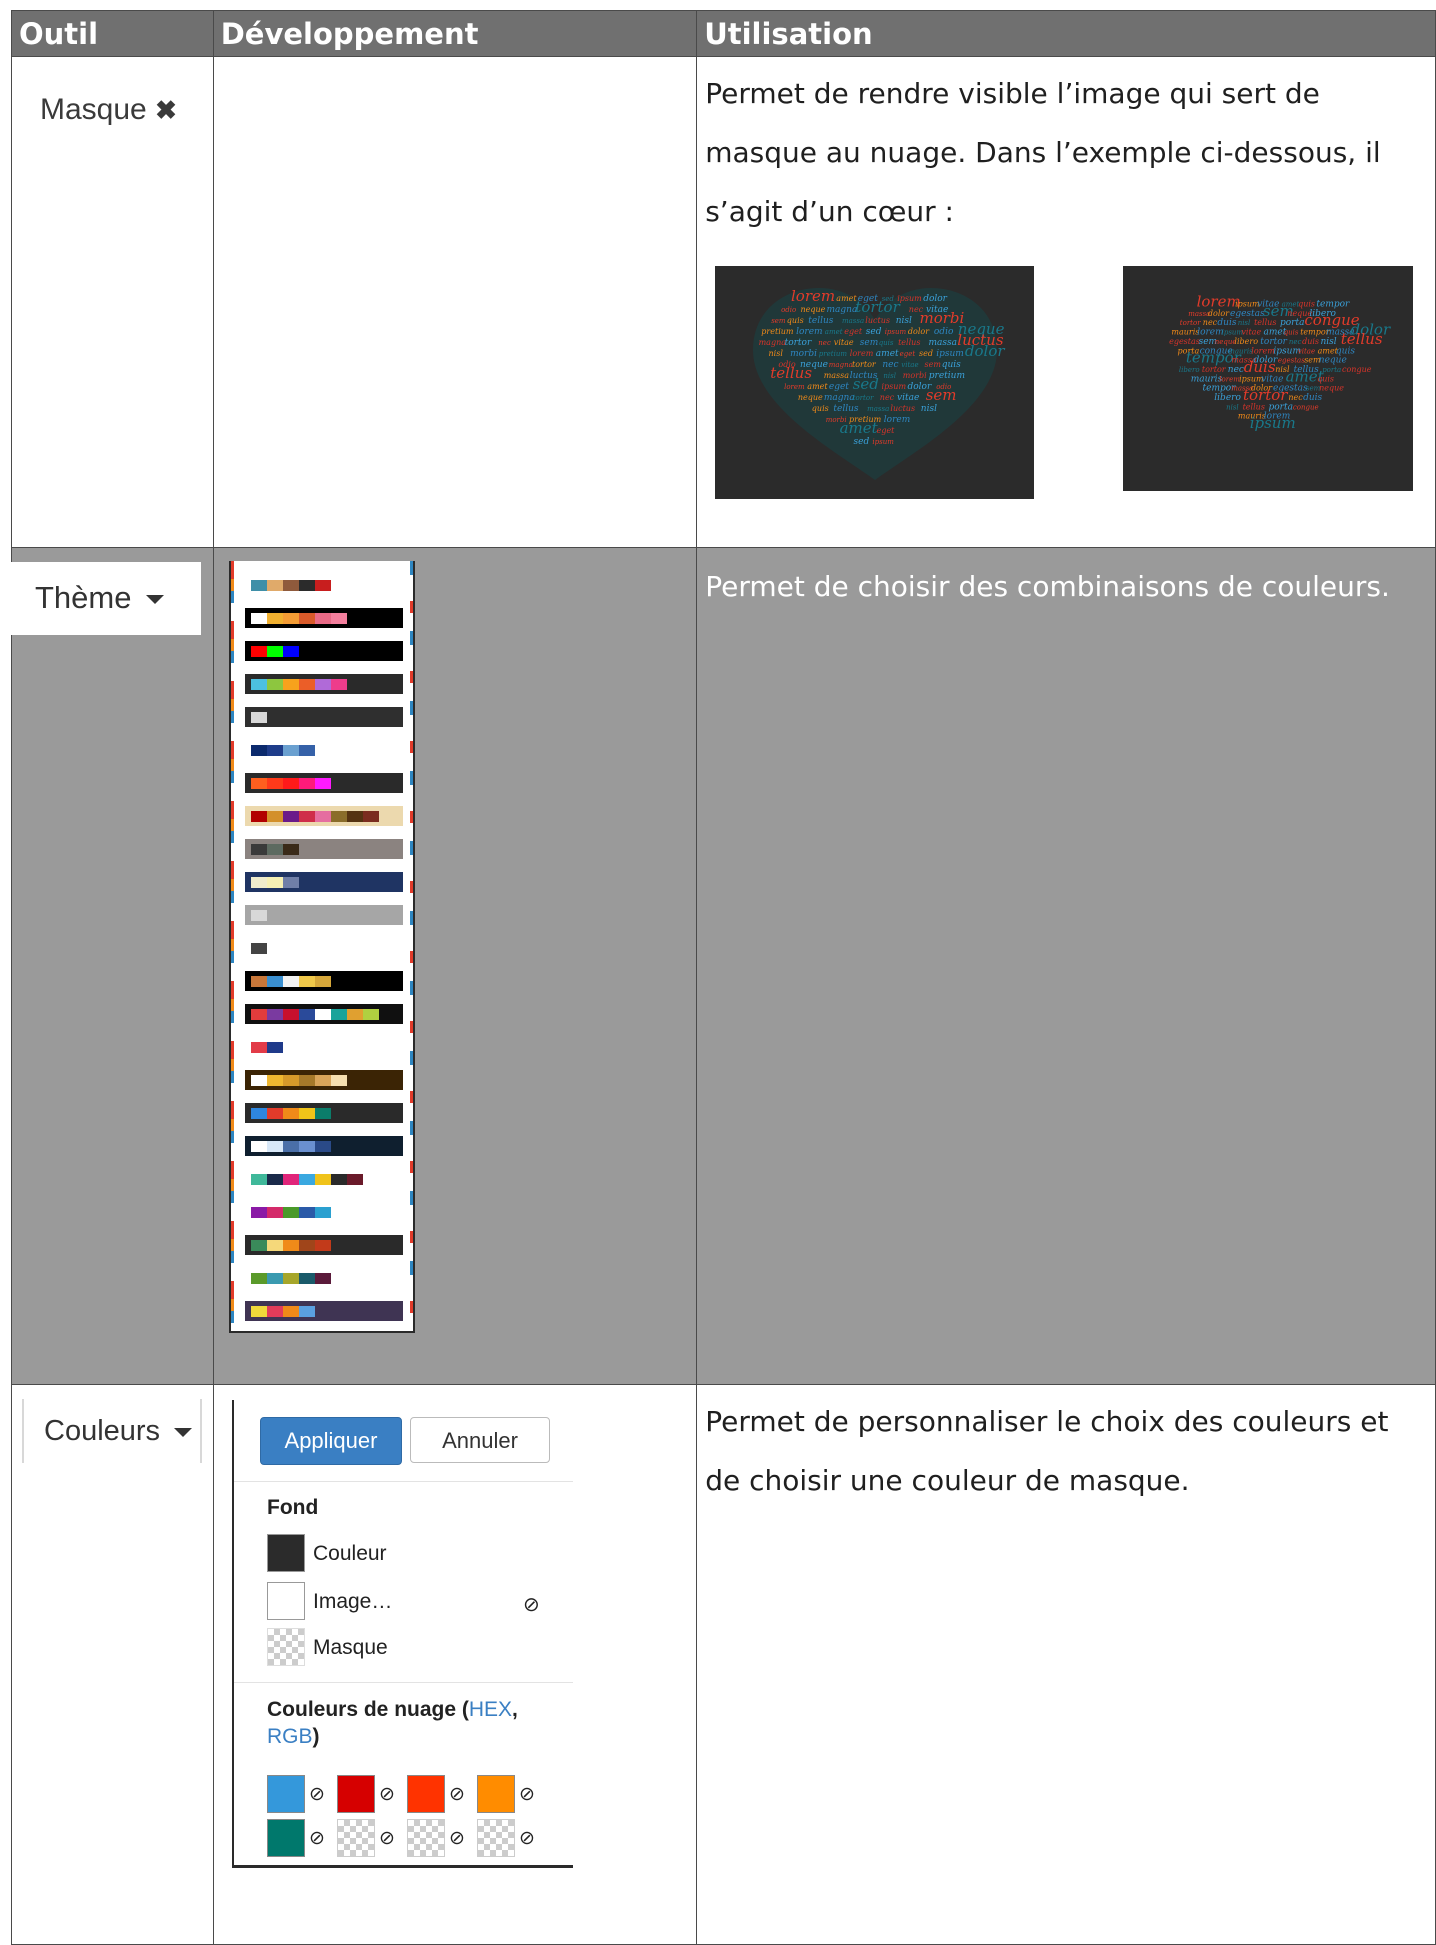  Describe the element at coordinates (1306, 407) in the screenshot. I see `heart-word: congue` at that location.